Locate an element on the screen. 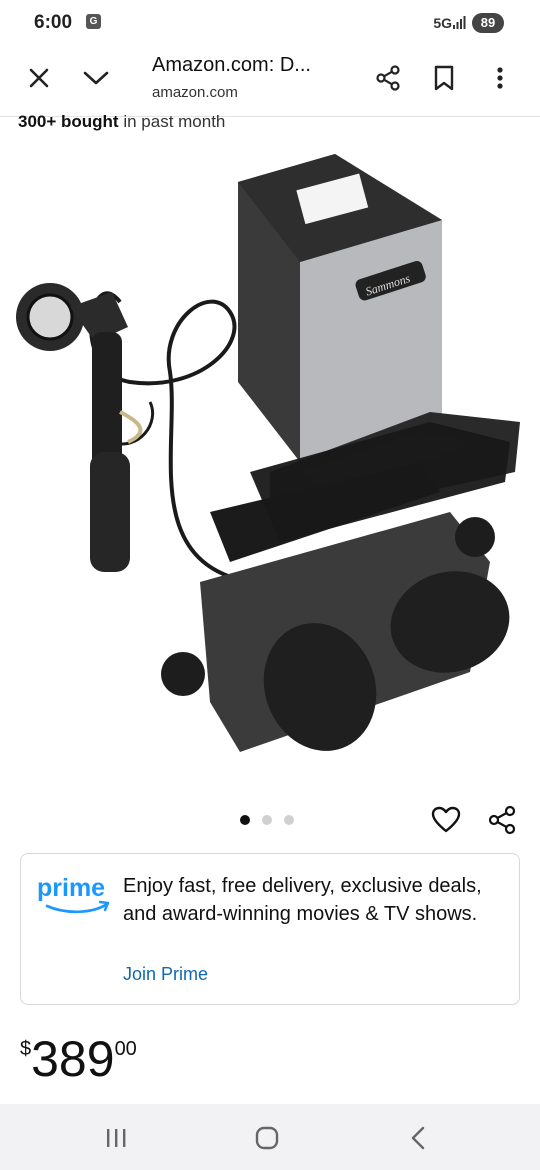  purchase-count-rest: in past month is located at coordinates (172, 121).